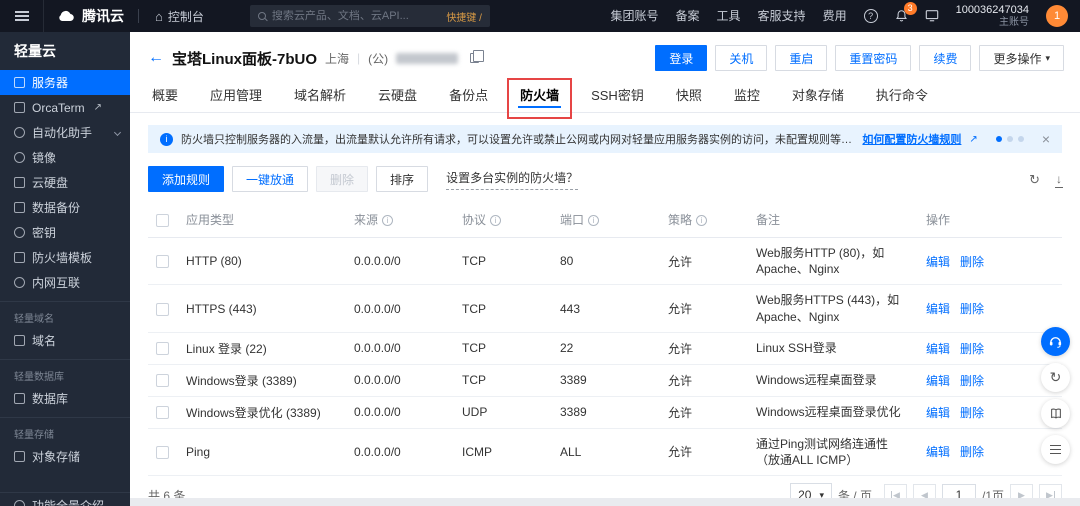 The width and height of the screenshot is (1080, 506). I want to click on cell-protocol: UDP, so click(503, 412).